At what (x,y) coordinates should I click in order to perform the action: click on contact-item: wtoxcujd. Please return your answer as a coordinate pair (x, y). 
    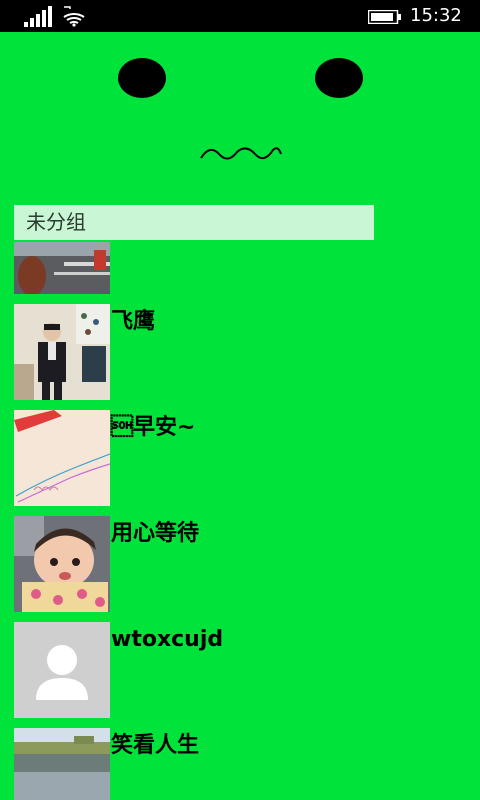
    Looking at the image, I should click on (224, 670).